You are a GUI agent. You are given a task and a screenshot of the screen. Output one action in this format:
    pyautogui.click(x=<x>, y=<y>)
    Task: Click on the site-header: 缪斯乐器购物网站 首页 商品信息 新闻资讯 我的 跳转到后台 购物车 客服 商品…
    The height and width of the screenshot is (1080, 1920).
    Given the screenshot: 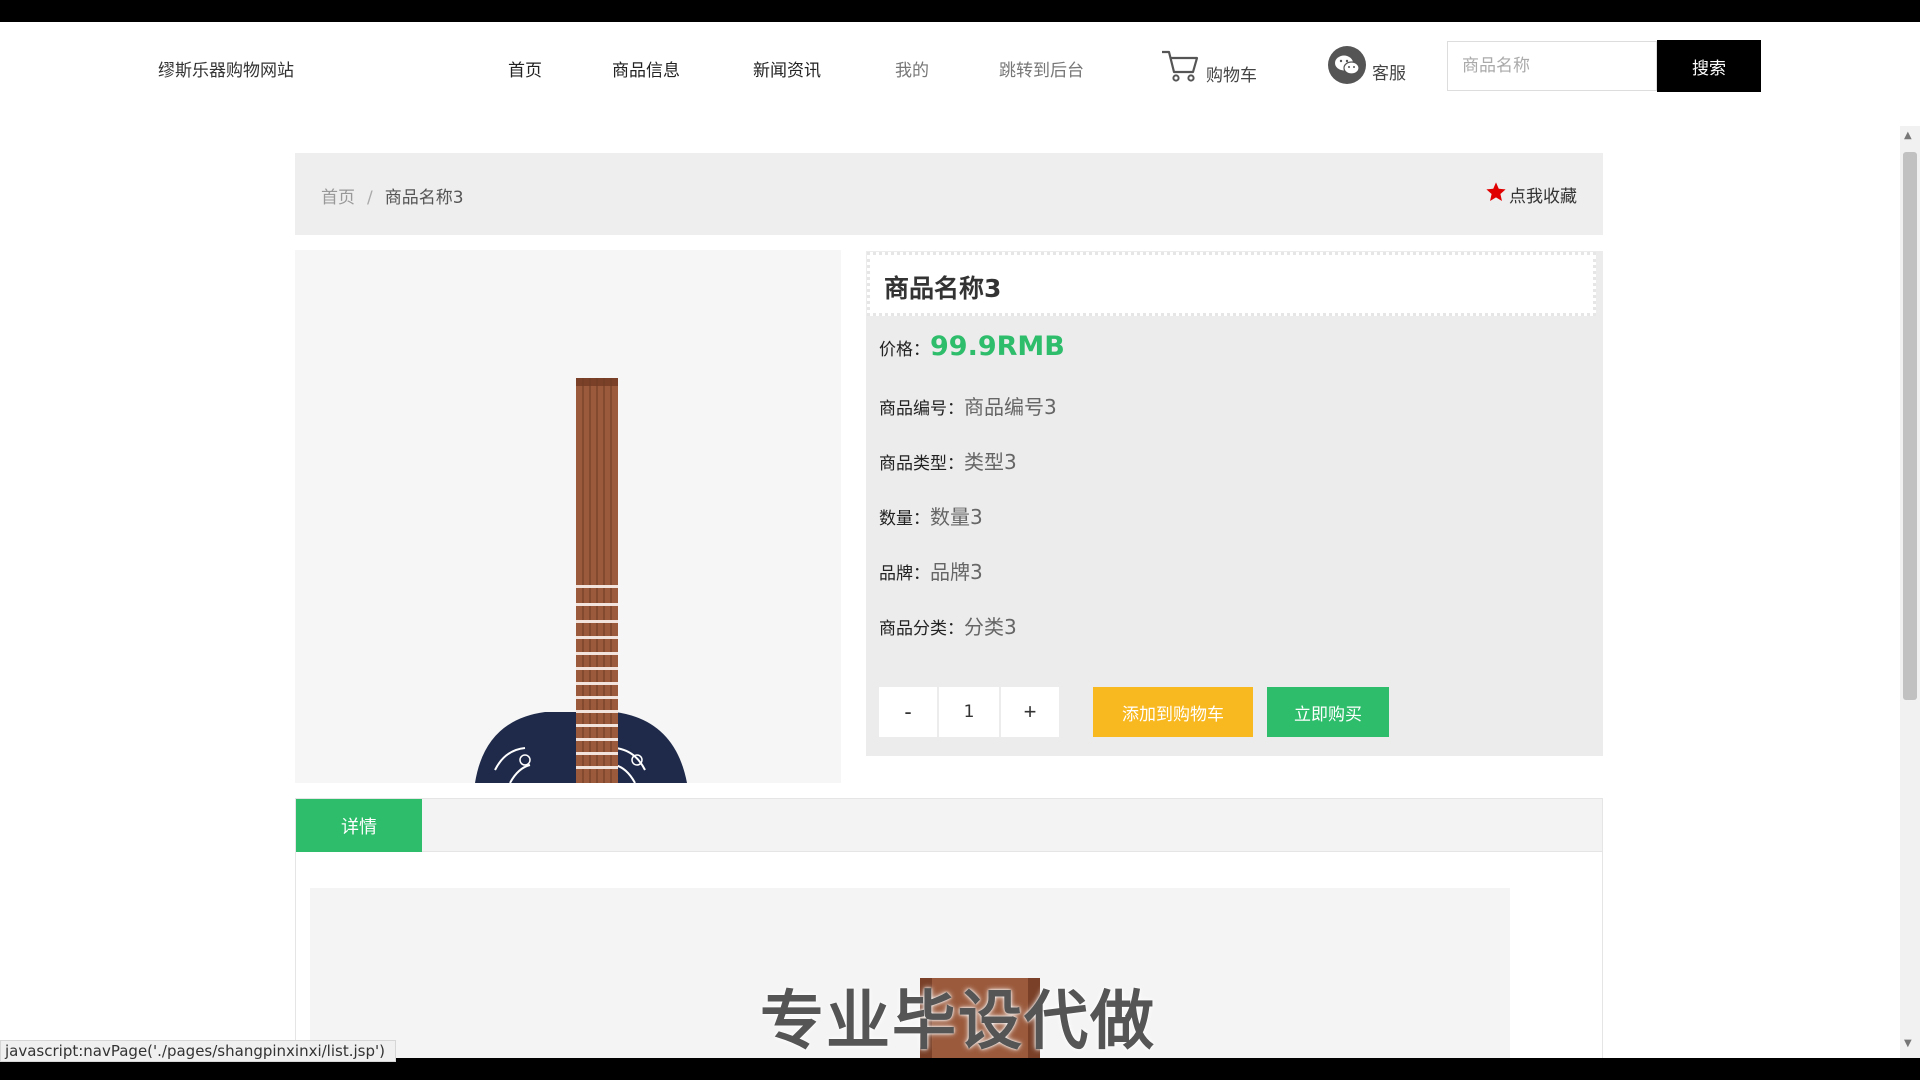 What is the action you would take?
    pyautogui.click(x=960, y=68)
    